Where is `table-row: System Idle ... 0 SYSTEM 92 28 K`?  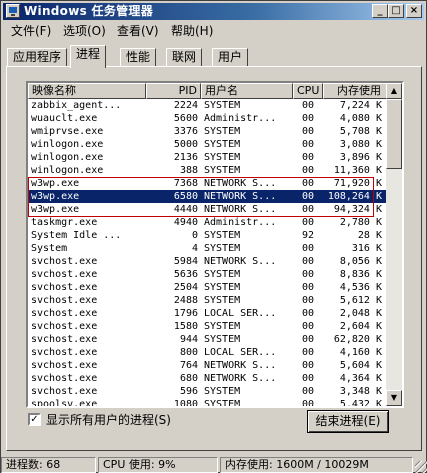
table-row: System Idle ... 0 SYSTEM 92 28 K is located at coordinates (208, 235).